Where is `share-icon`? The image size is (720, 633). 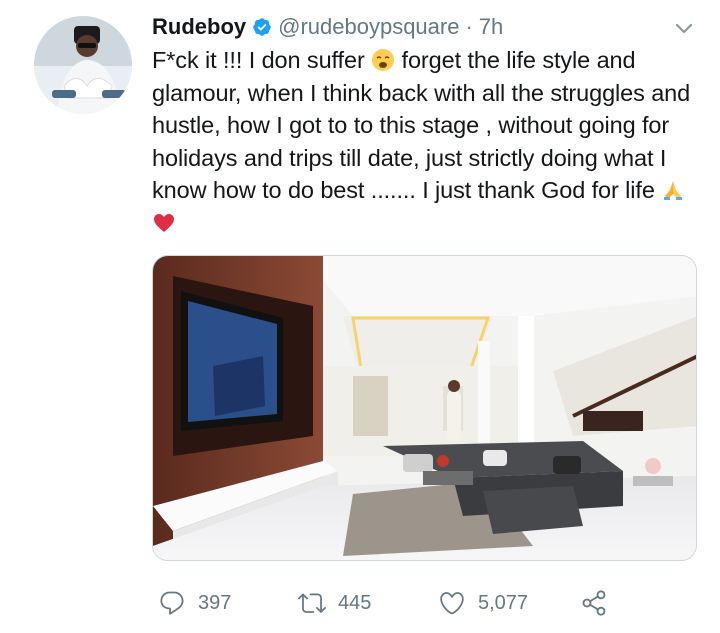 share-icon is located at coordinates (594, 603).